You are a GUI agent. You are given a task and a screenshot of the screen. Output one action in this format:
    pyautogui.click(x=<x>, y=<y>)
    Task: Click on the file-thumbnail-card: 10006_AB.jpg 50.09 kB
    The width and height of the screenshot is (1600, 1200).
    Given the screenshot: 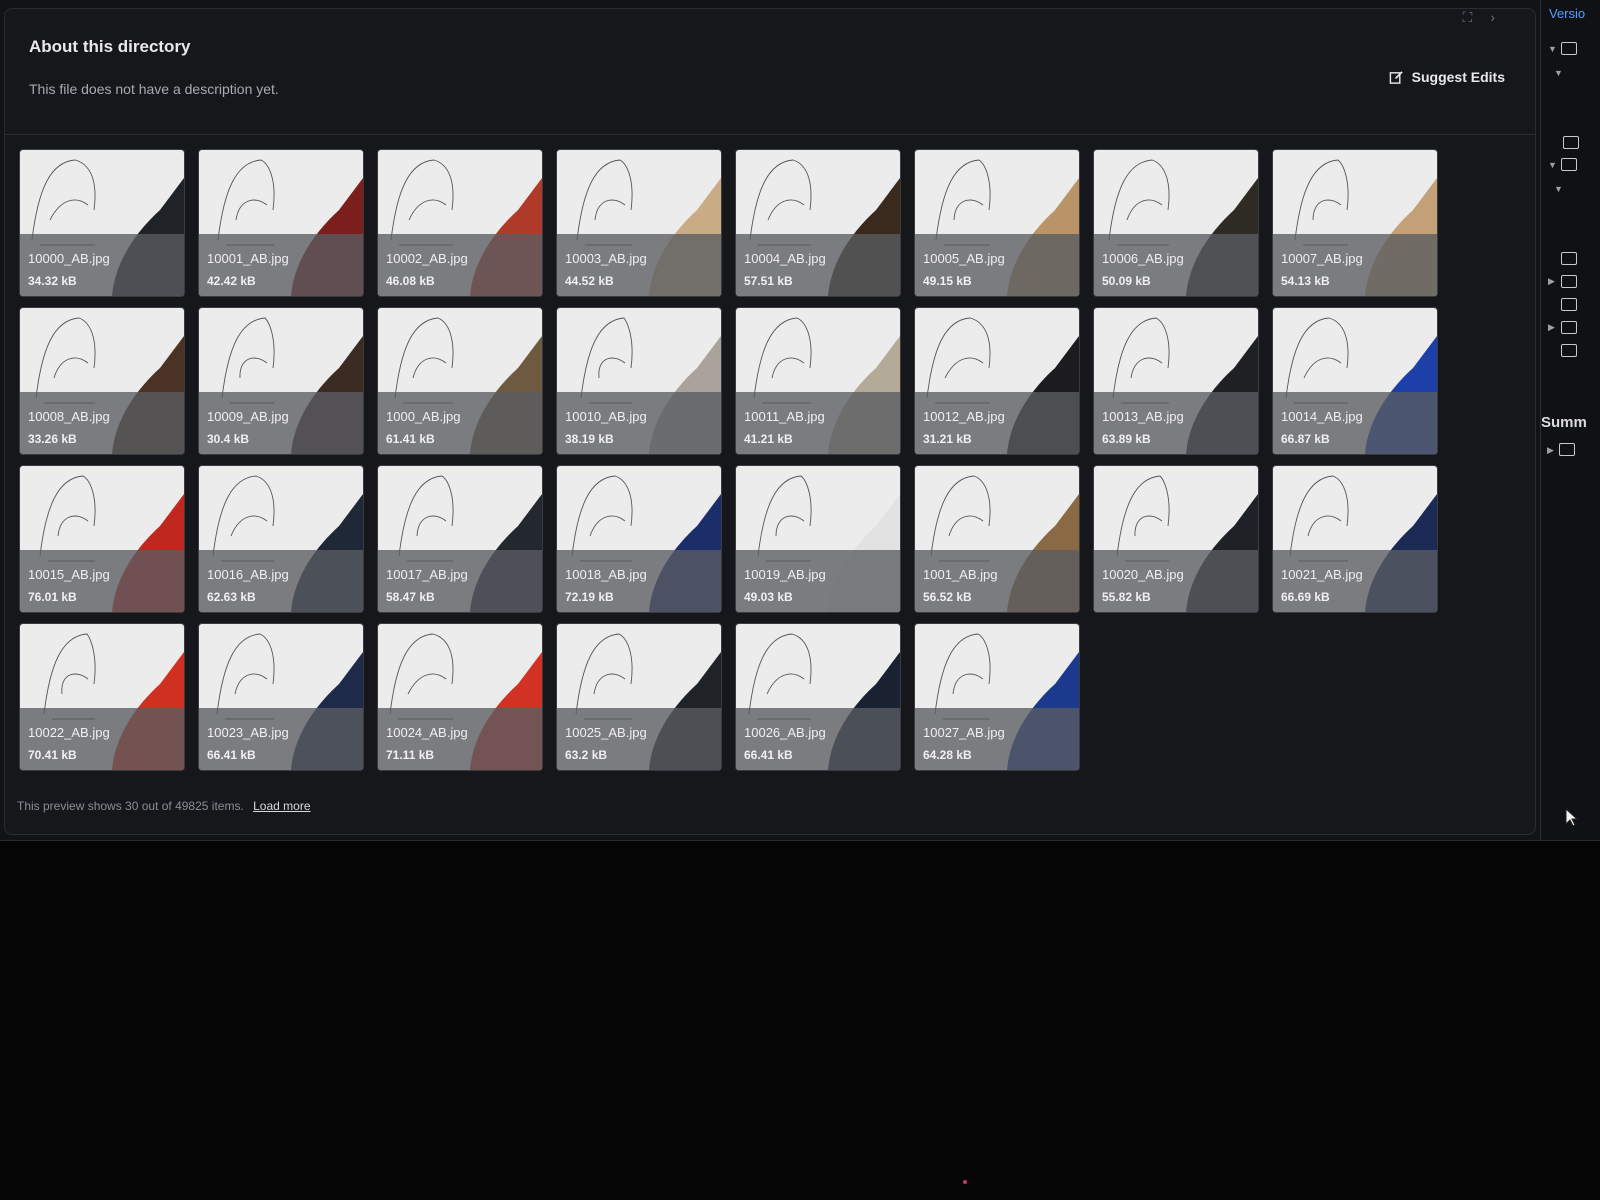 What is the action you would take?
    pyautogui.click(x=1176, y=223)
    